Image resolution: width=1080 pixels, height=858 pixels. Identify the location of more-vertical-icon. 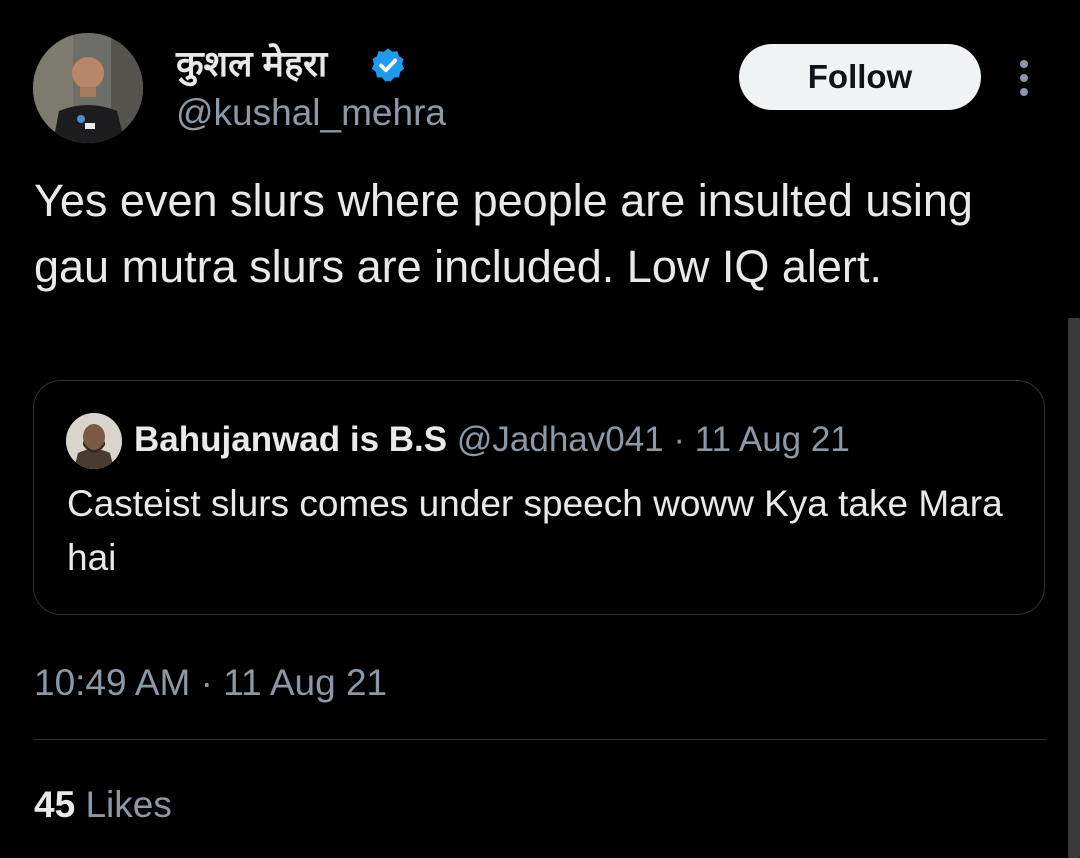
(1024, 78).